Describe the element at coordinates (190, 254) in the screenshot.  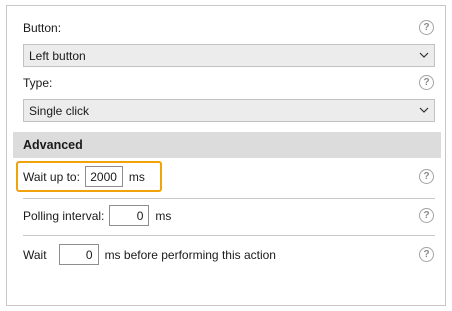
I see `wait-before-suffix: ms before performing this action` at that location.